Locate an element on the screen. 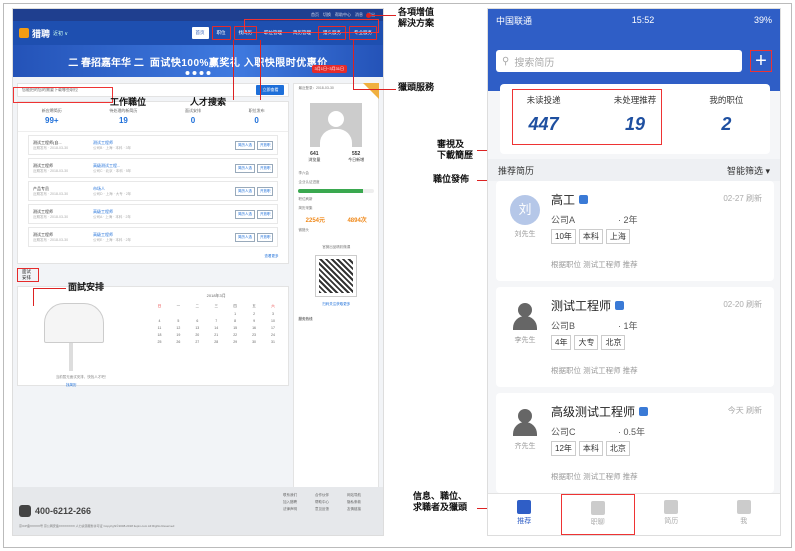 Image resolution: width=795 pixels, height=551 pixels. calendar-day: 31 is located at coordinates (273, 342).